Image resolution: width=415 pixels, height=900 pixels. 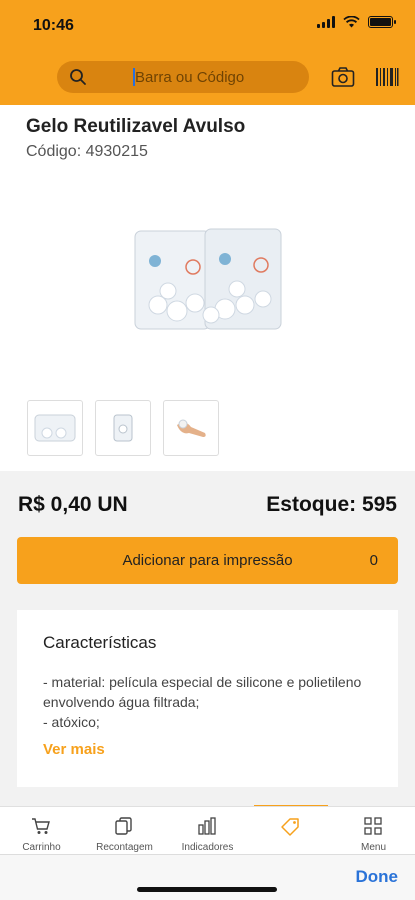 What do you see at coordinates (290, 827) in the screenshot?
I see `tag-icon` at bounding box center [290, 827].